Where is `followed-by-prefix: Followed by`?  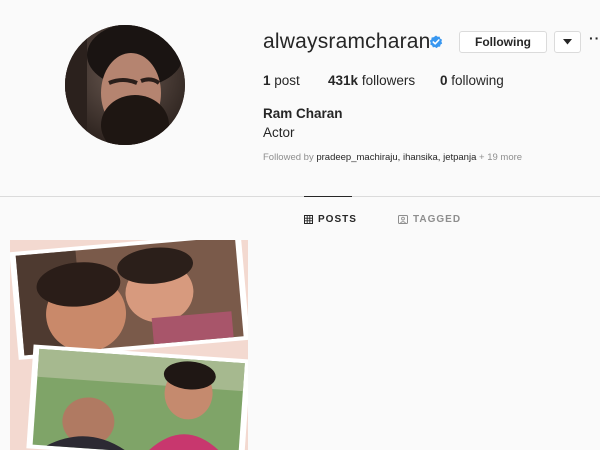
followed-by-prefix: Followed by is located at coordinates (288, 157).